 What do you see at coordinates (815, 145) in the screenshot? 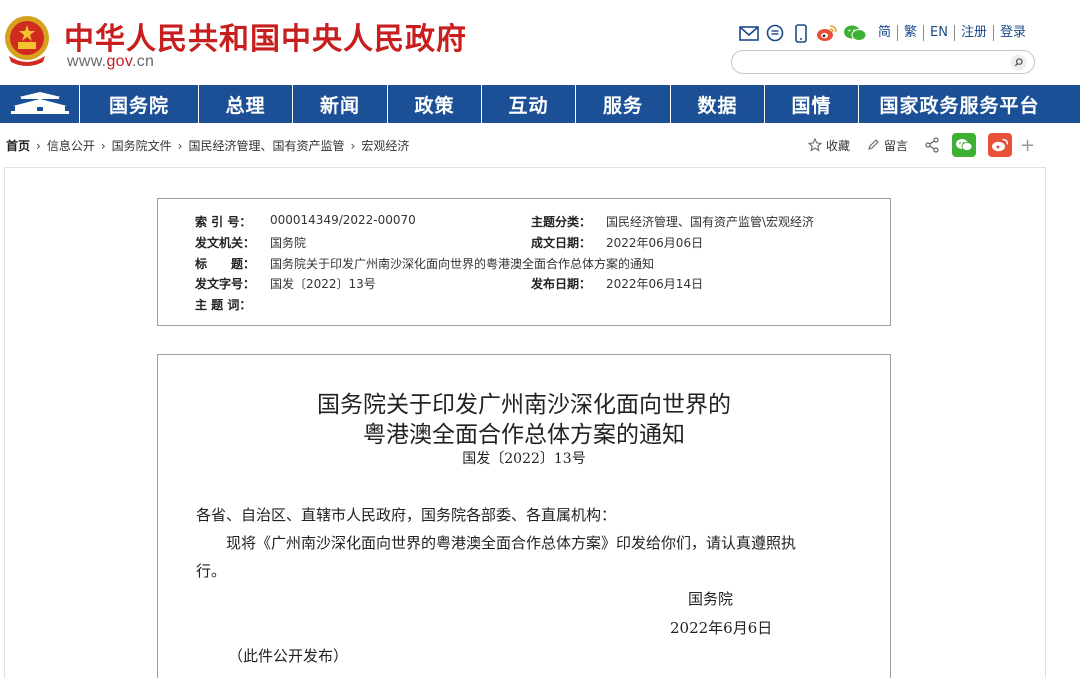
I see `star-icon` at bounding box center [815, 145].